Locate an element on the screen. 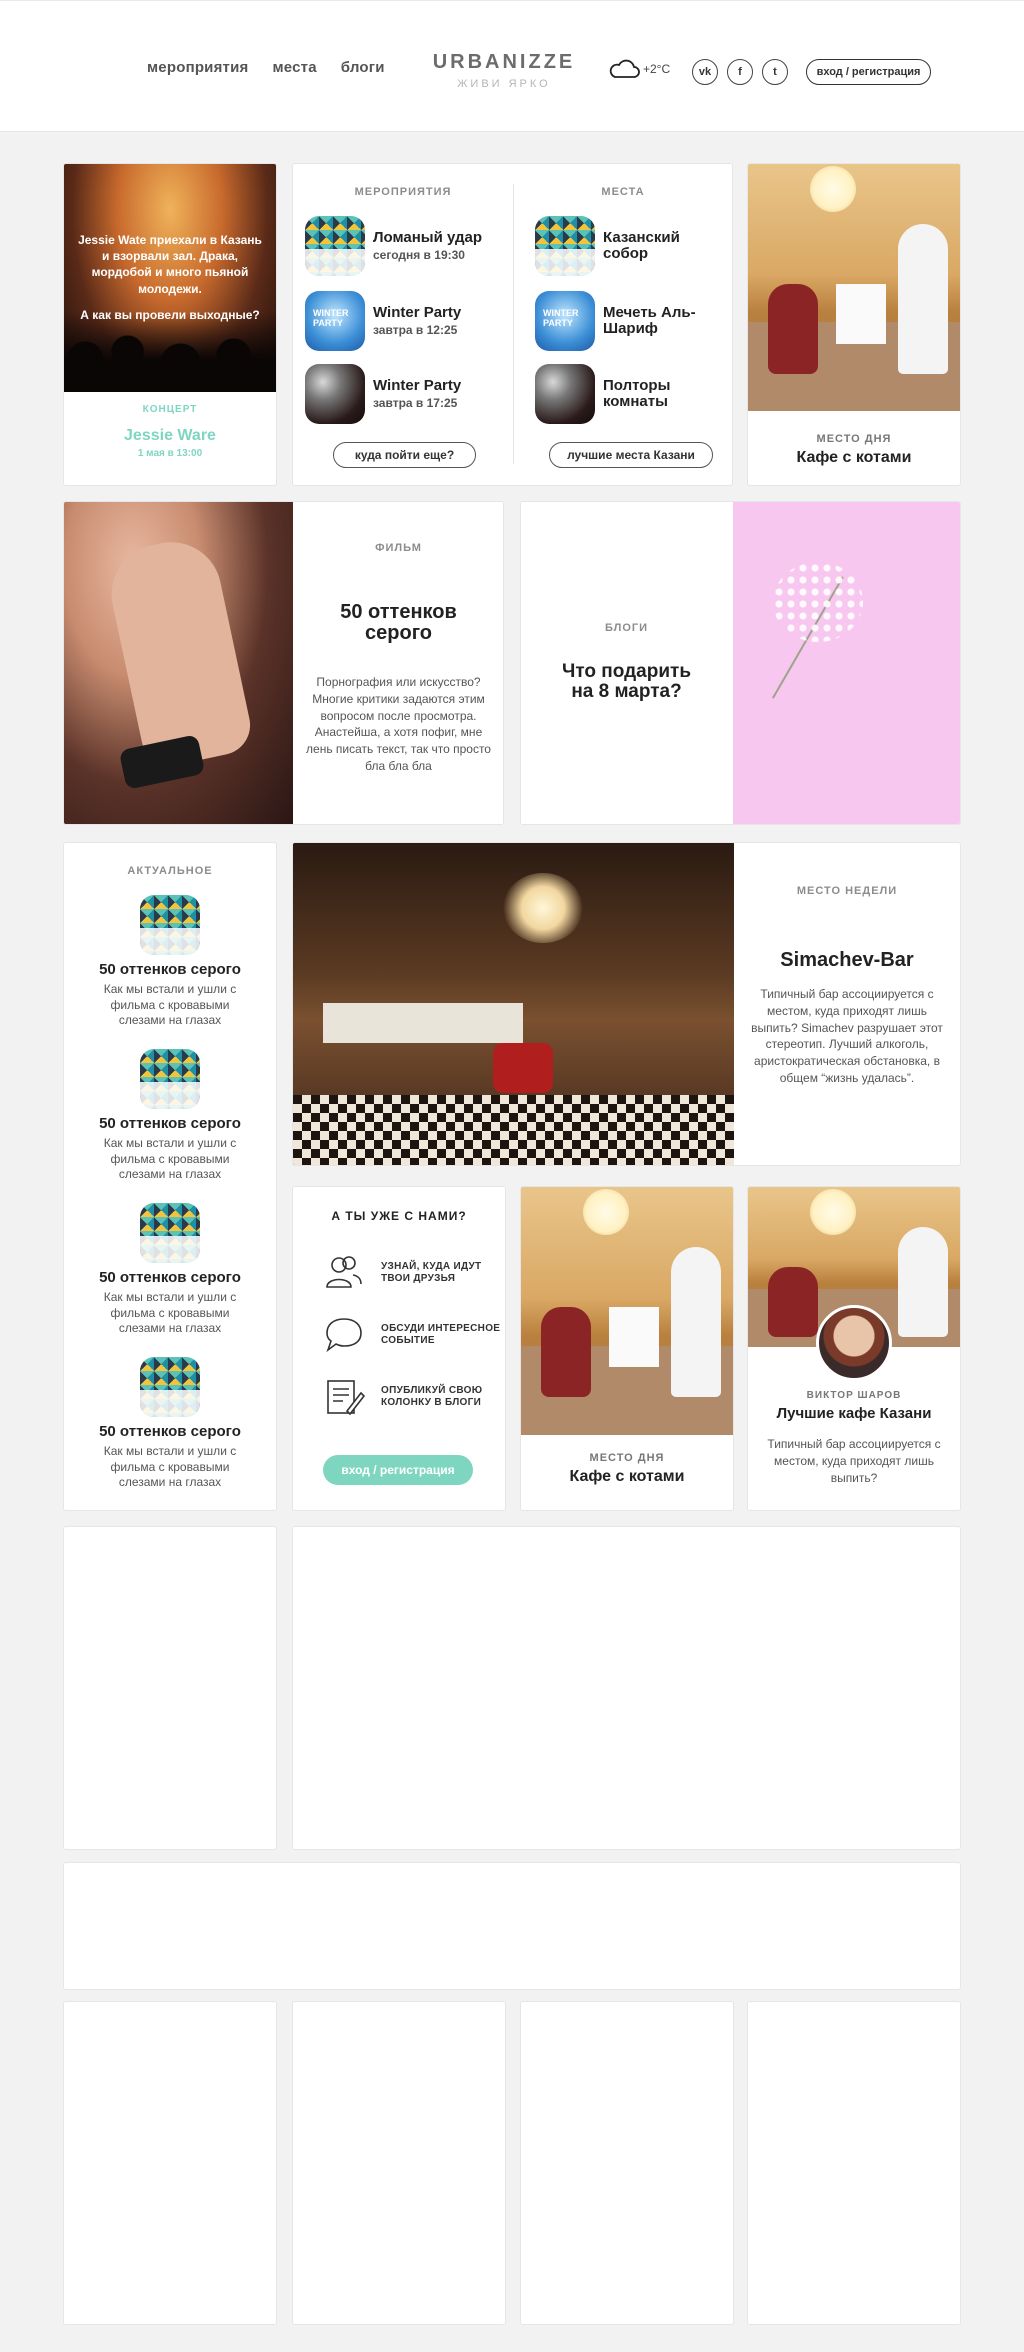 The width and height of the screenshot is (1024, 2352). photo-chair is located at coordinates (523, 1068).